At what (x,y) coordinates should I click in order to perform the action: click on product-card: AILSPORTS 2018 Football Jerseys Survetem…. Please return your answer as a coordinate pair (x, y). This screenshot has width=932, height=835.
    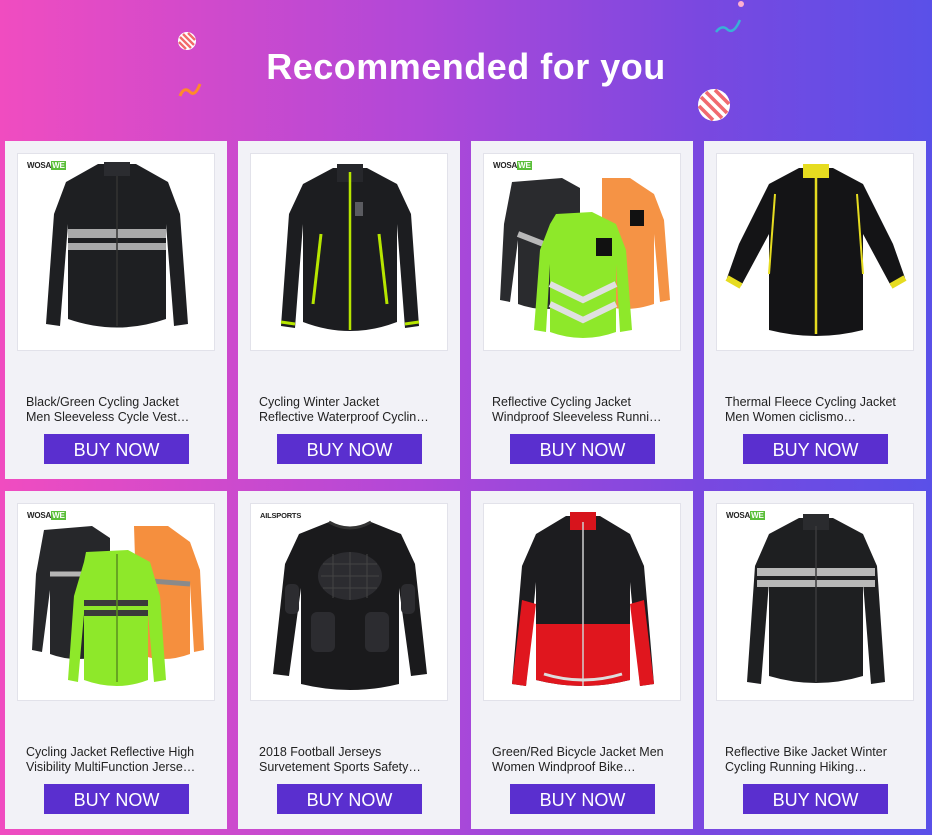
    Looking at the image, I should click on (349, 660).